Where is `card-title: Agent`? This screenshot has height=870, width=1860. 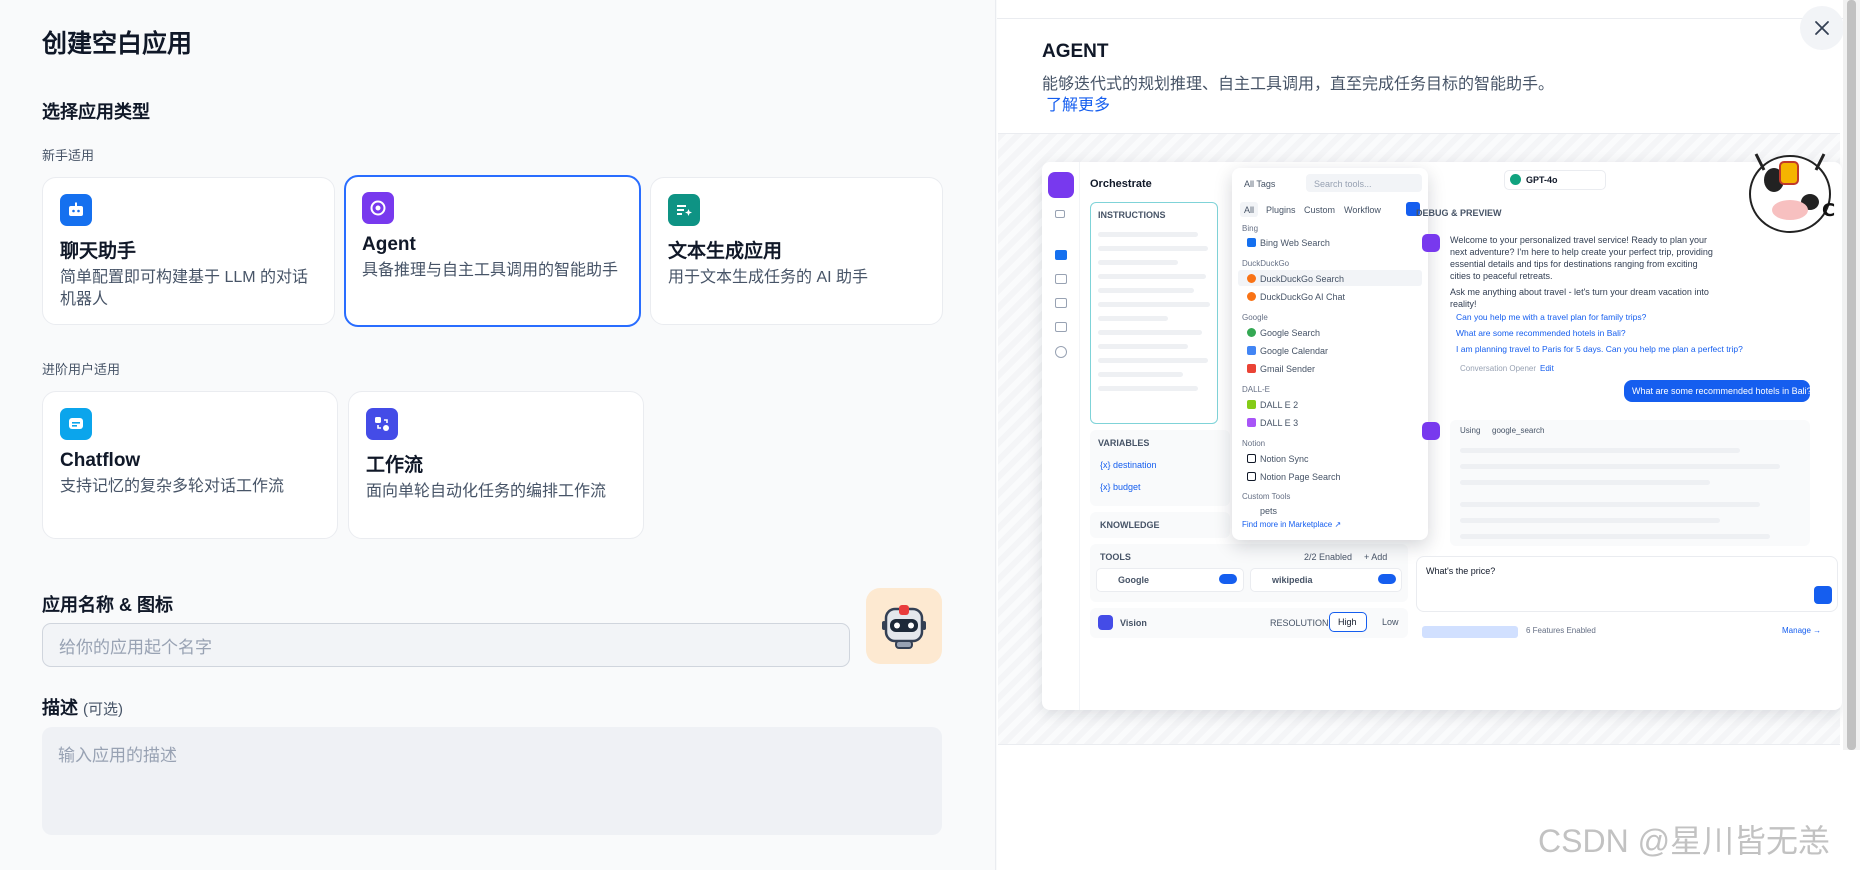 card-title: Agent is located at coordinates (389, 244).